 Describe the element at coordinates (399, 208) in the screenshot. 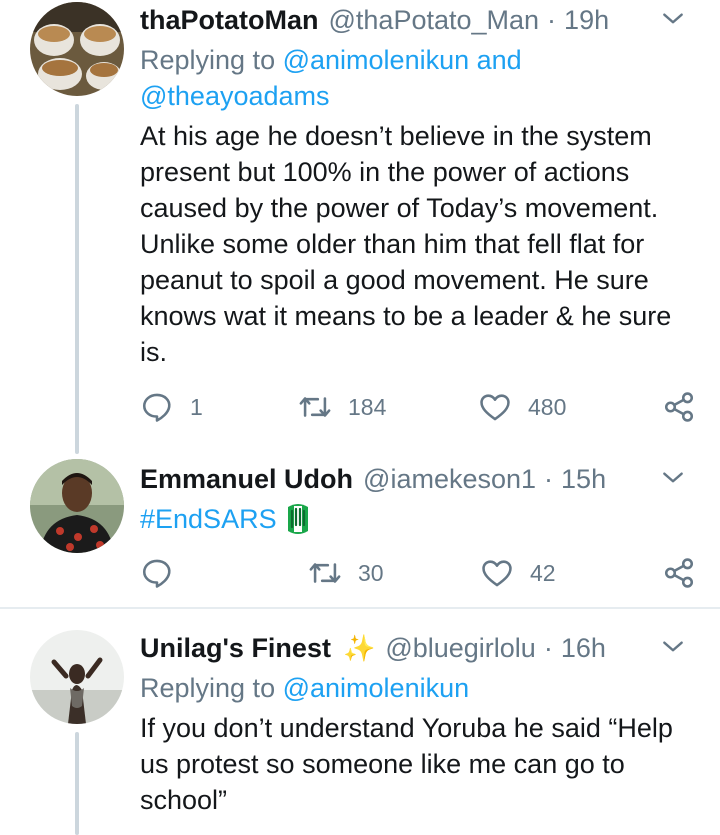

I see `tweet-text-line: caused by the power of Today’s movement.` at that location.